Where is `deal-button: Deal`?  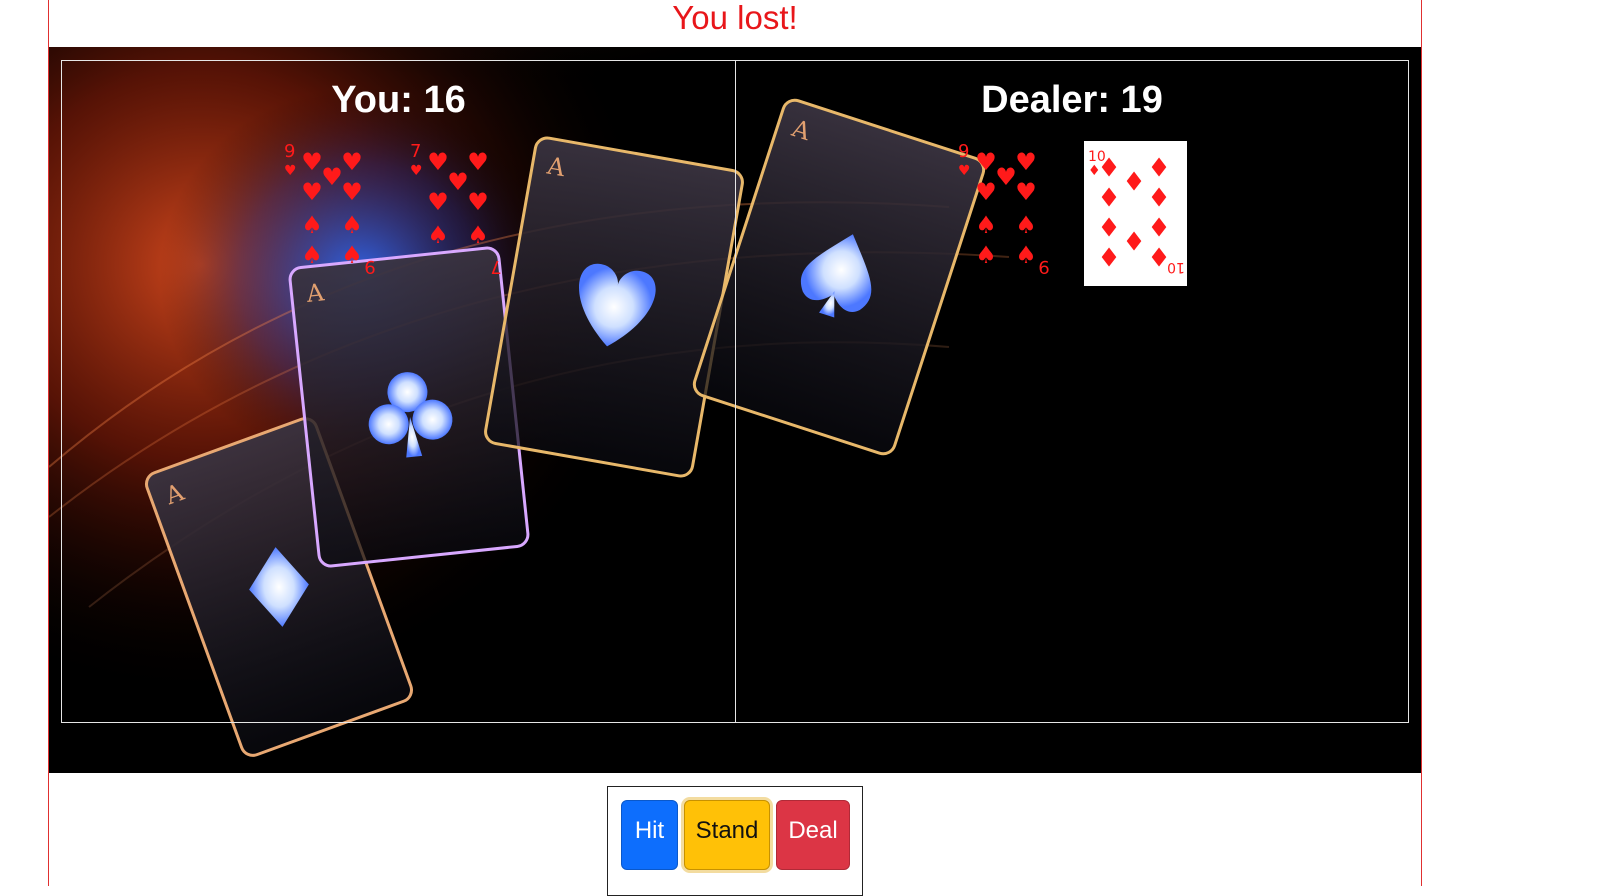
deal-button: Deal is located at coordinates (813, 835).